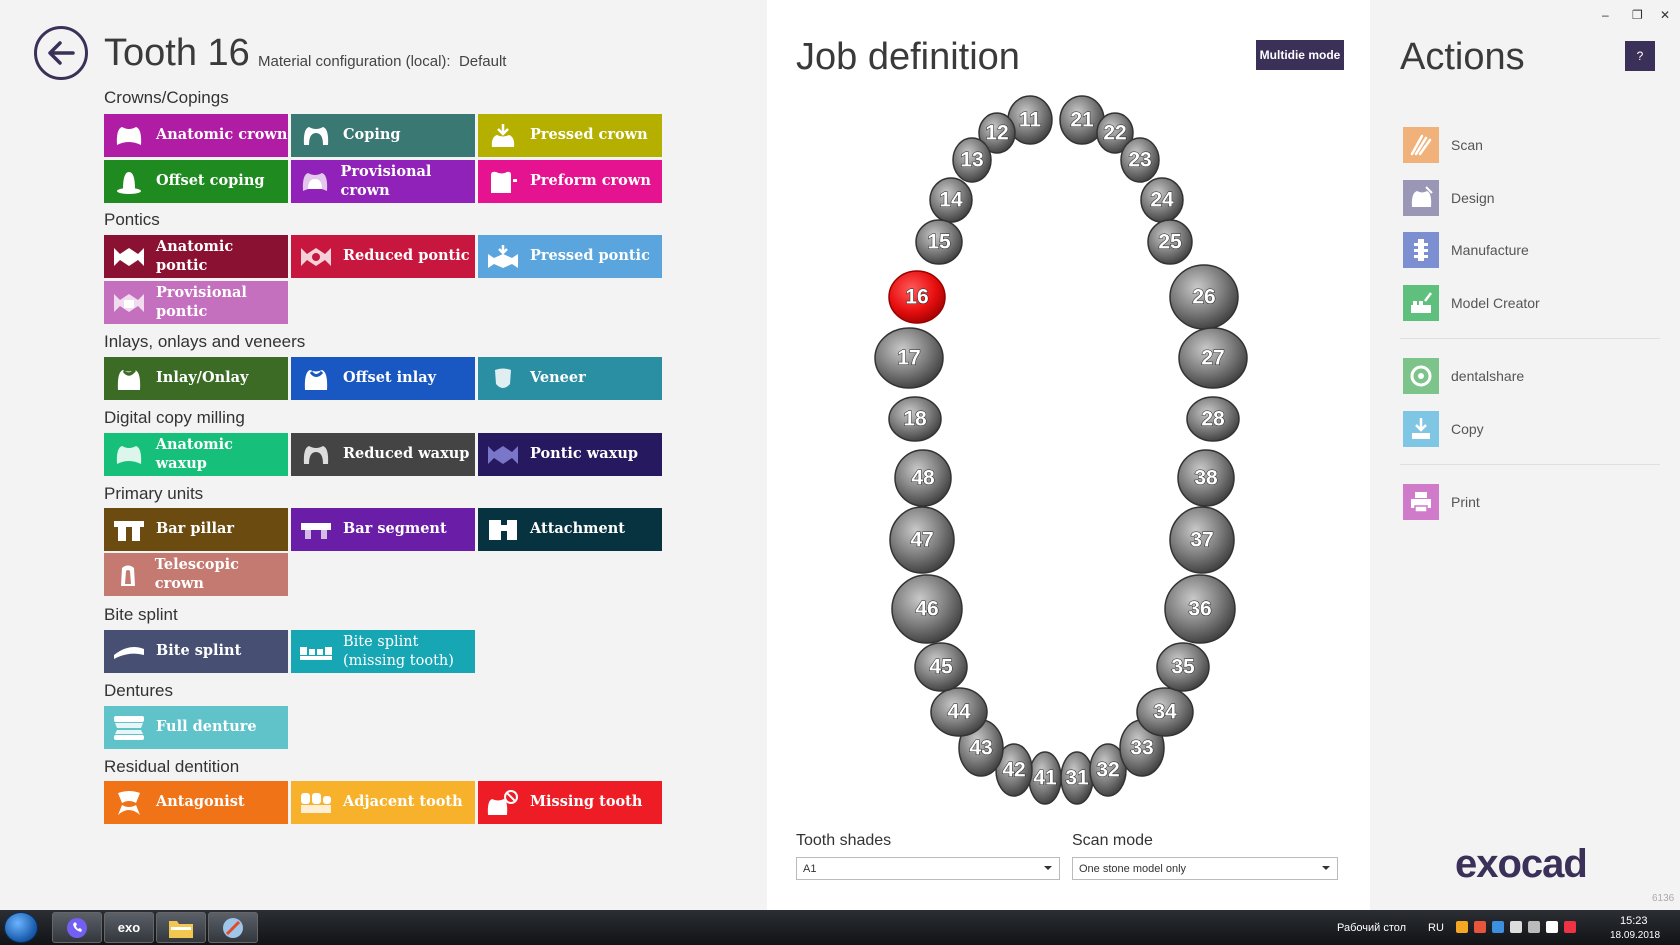 This screenshot has width=1680, height=945. What do you see at coordinates (61, 53) in the screenshot?
I see `back-button` at bounding box center [61, 53].